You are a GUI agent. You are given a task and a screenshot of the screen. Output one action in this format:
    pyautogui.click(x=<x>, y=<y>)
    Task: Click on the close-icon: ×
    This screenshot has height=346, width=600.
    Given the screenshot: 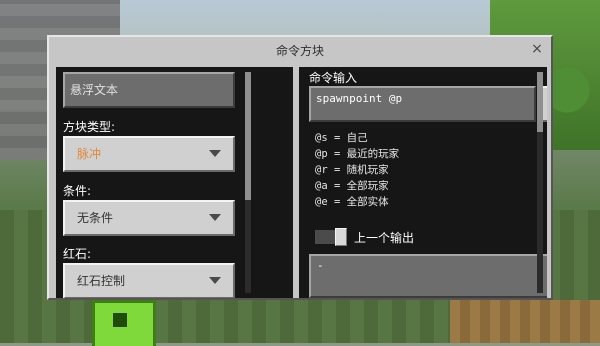 What is the action you would take?
    pyautogui.click(x=537, y=49)
    